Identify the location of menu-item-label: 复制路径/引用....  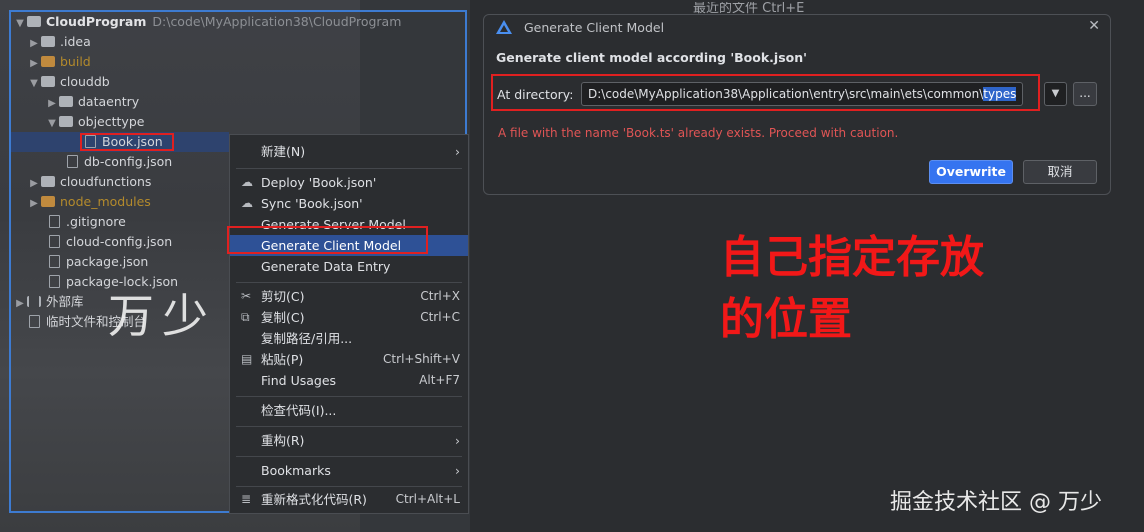
(307, 338).